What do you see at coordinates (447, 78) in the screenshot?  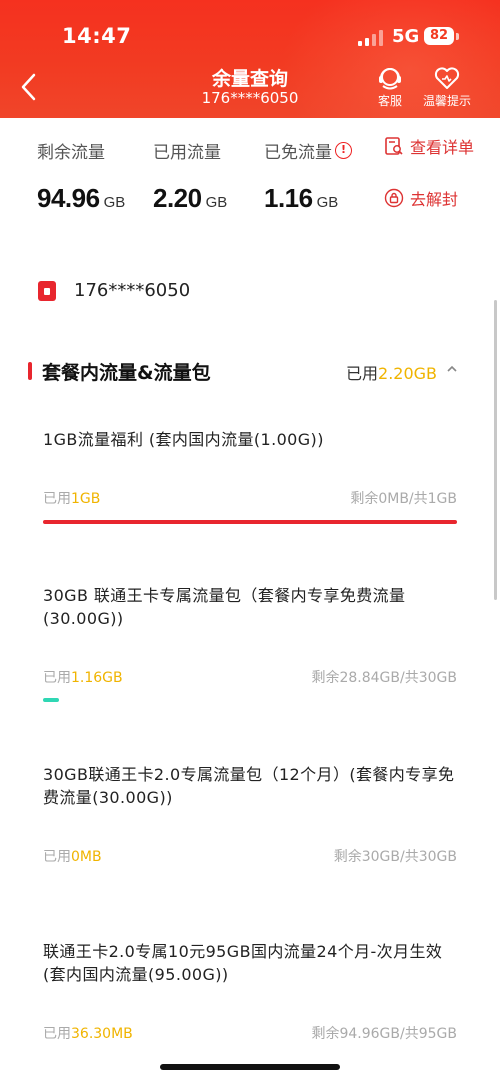 I see `heart-icon` at bounding box center [447, 78].